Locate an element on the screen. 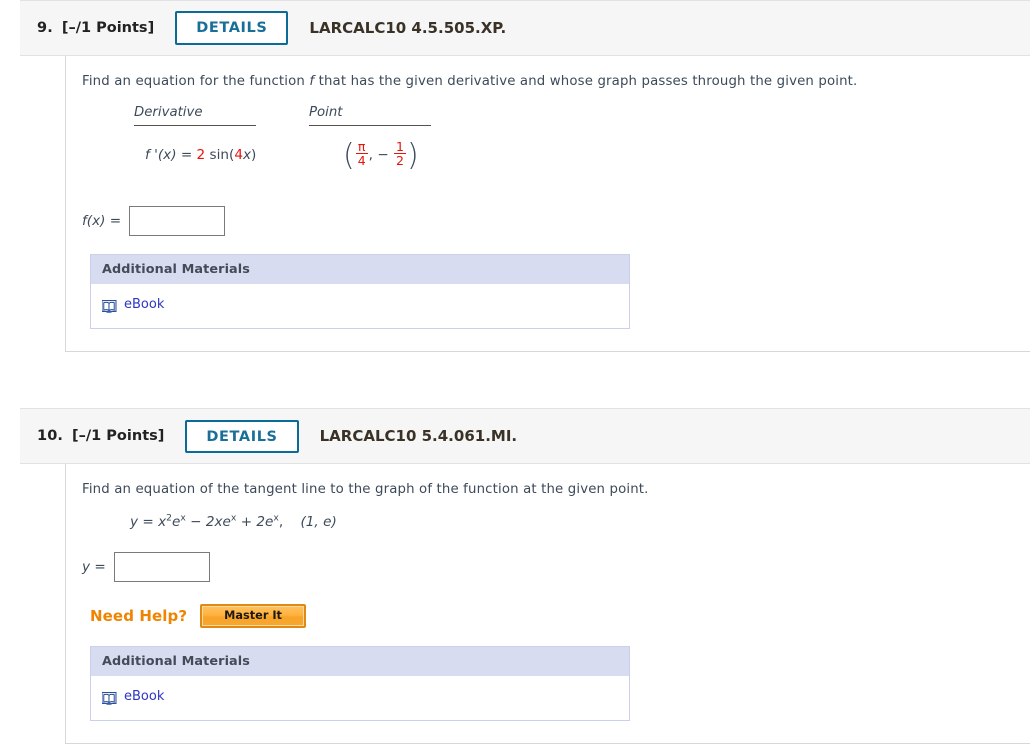 The height and width of the screenshot is (744, 1030). point-column: Point ( π 4 , − 1 2) is located at coordinates (396, 144).